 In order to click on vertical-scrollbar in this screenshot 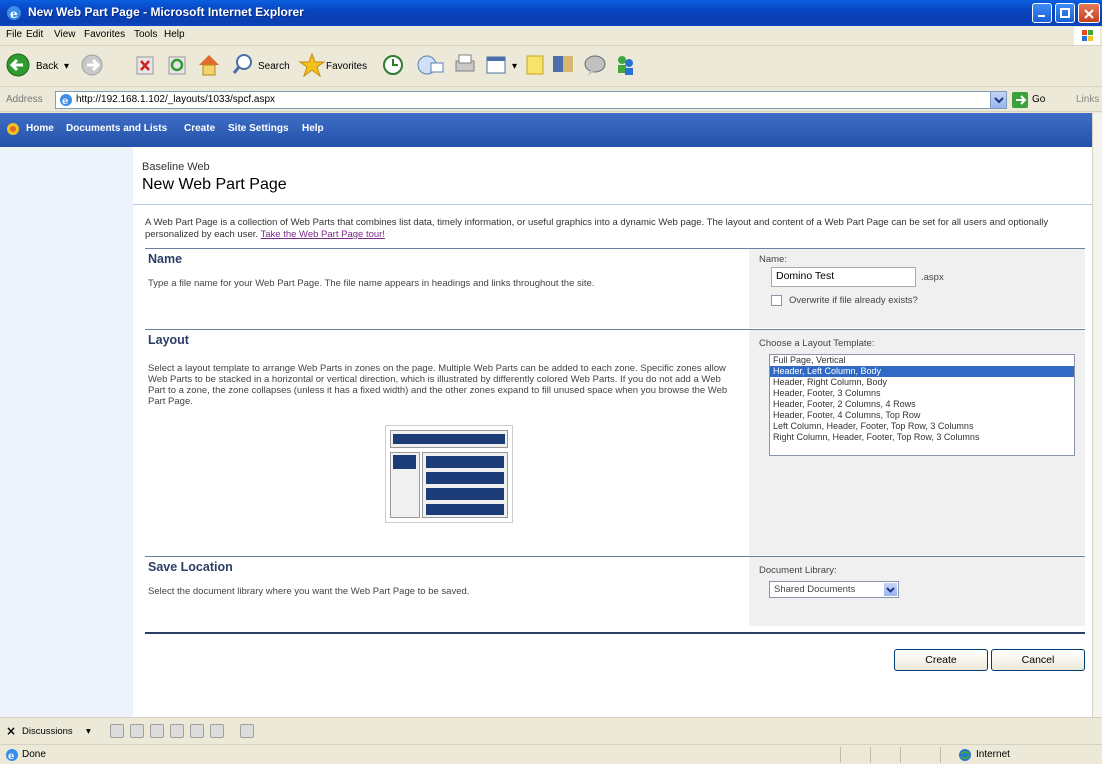, I will do `click(1097, 415)`.